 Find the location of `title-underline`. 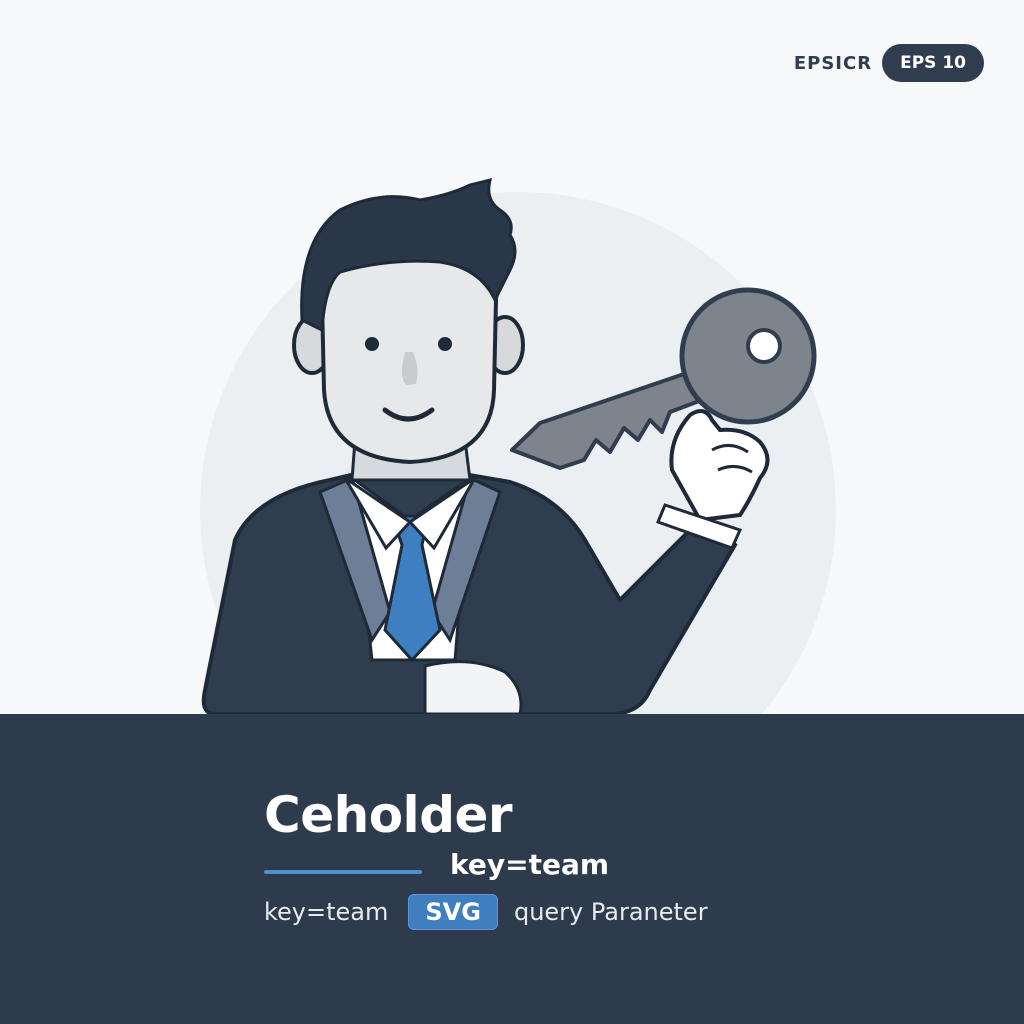

title-underline is located at coordinates (343, 872).